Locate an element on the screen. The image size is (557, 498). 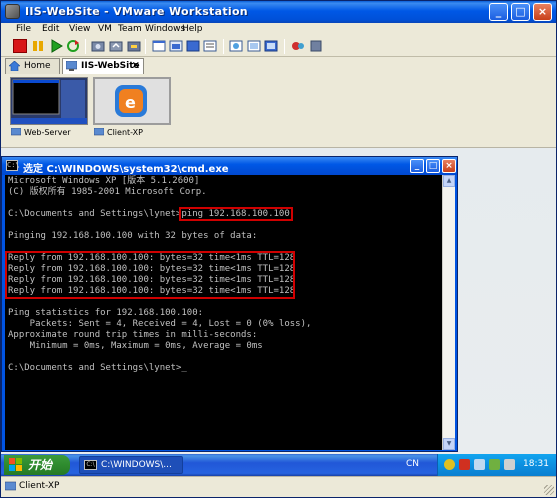
windows-flag-icon is located at coordinates (15, 464).